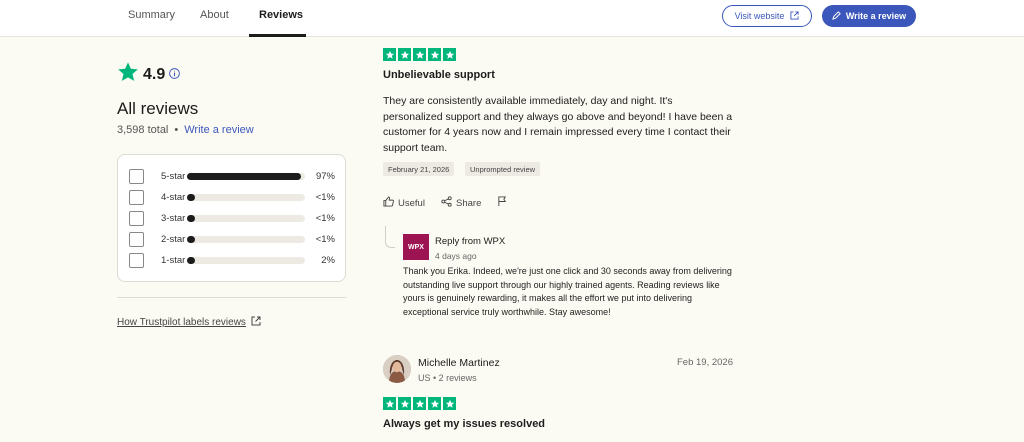 This screenshot has width=1024, height=442. I want to click on distribution-row-4: 4-star <1%, so click(232, 197).